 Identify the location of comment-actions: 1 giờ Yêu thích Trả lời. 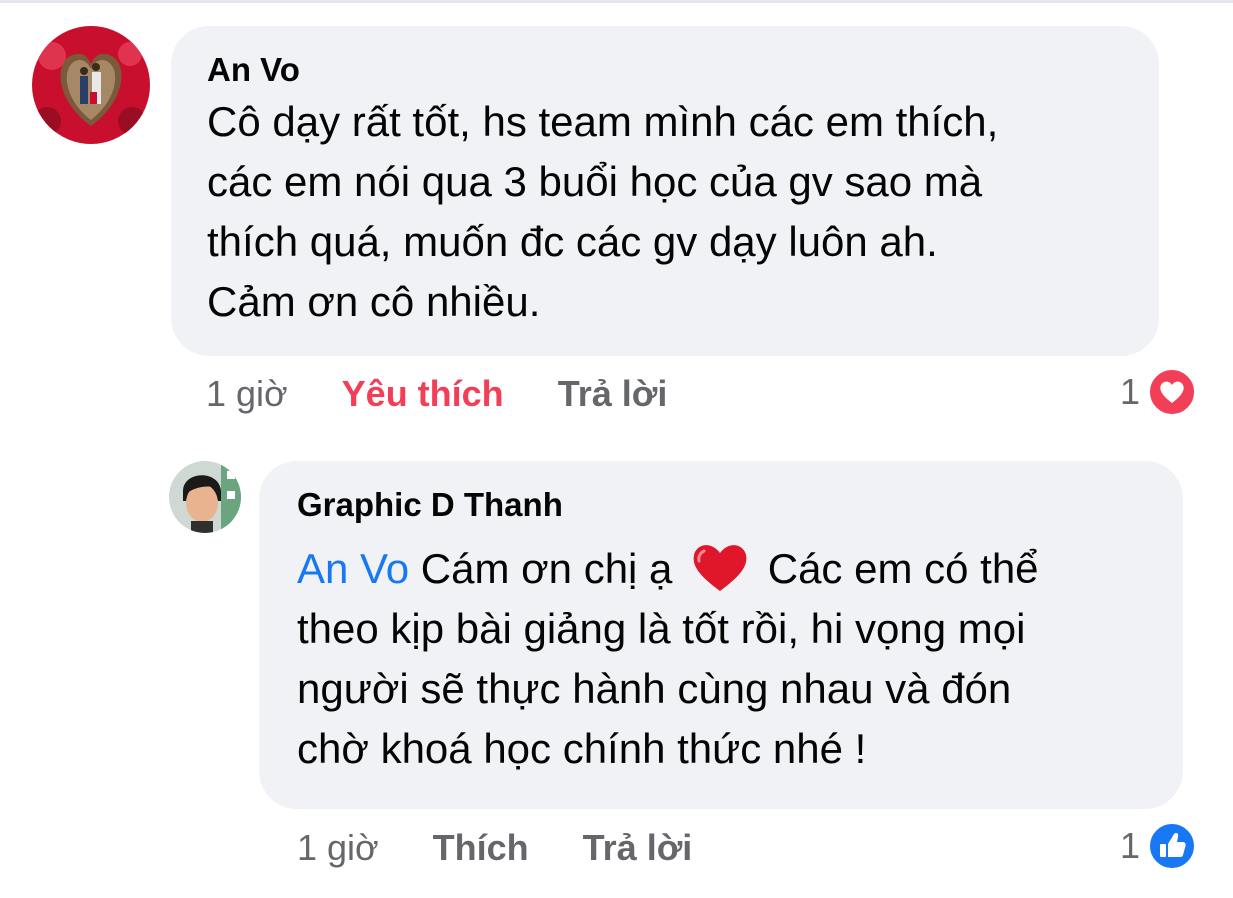
(437, 394).